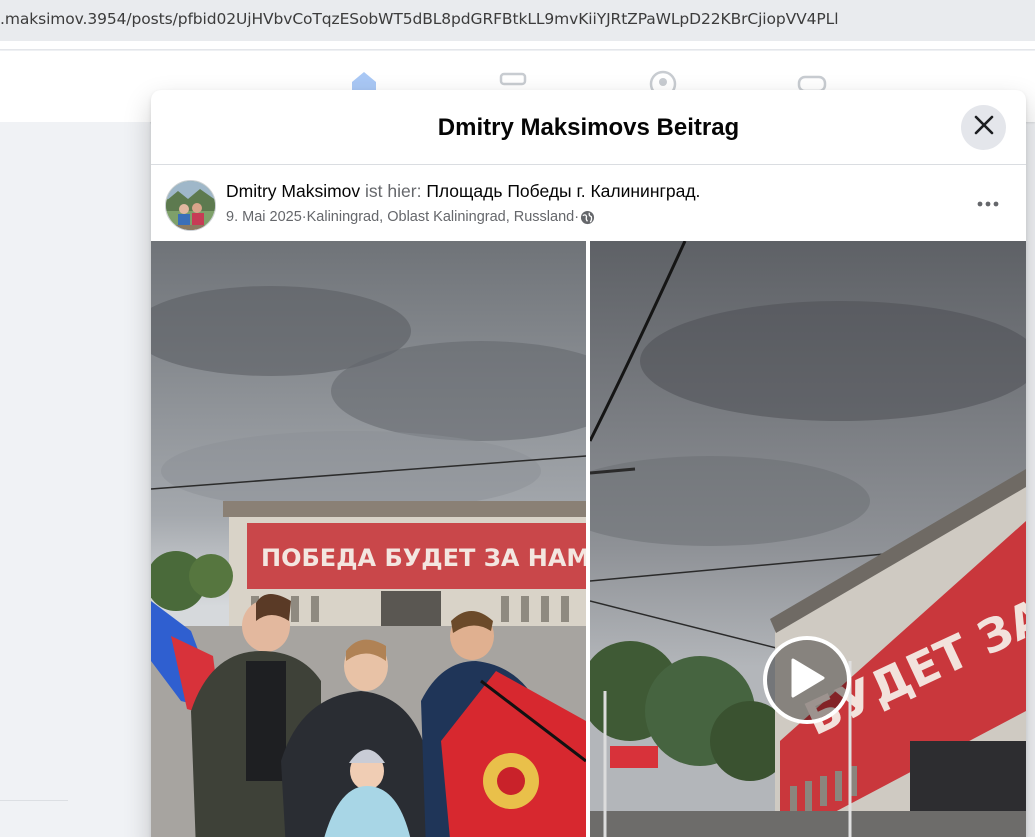 This screenshot has width=1035, height=837. I want to click on checkin-place: Площадь Победы г. Калининград, so click(560, 191).